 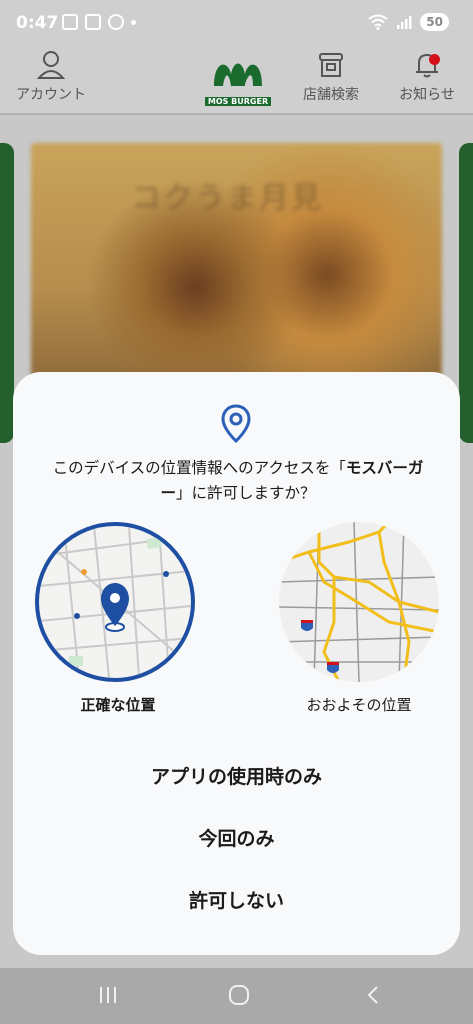 I want to click on precise-location-label: 正確な位置, so click(x=118, y=705).